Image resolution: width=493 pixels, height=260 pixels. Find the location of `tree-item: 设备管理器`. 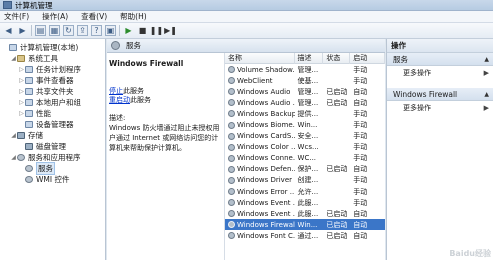

tree-item: 设备管理器 is located at coordinates (52, 124).